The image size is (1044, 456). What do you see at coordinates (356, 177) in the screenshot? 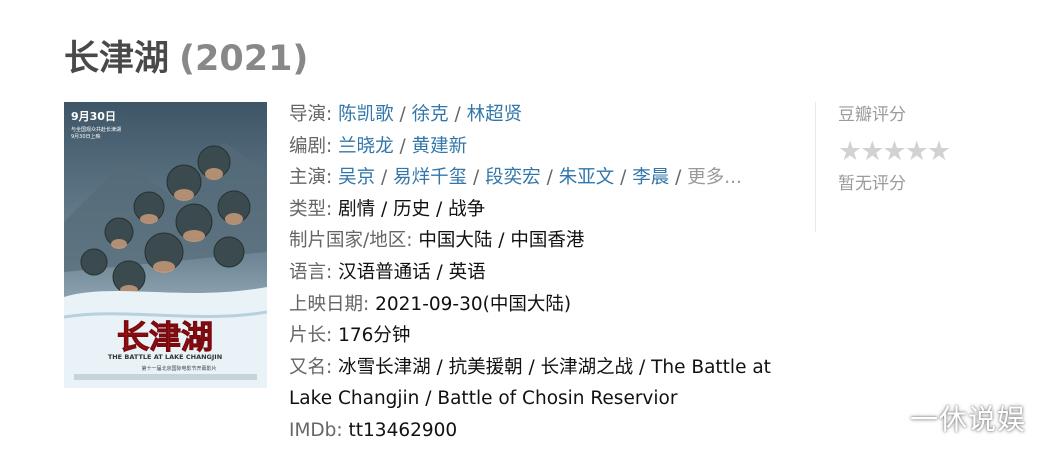
I see `cast-link: 吴京` at bounding box center [356, 177].